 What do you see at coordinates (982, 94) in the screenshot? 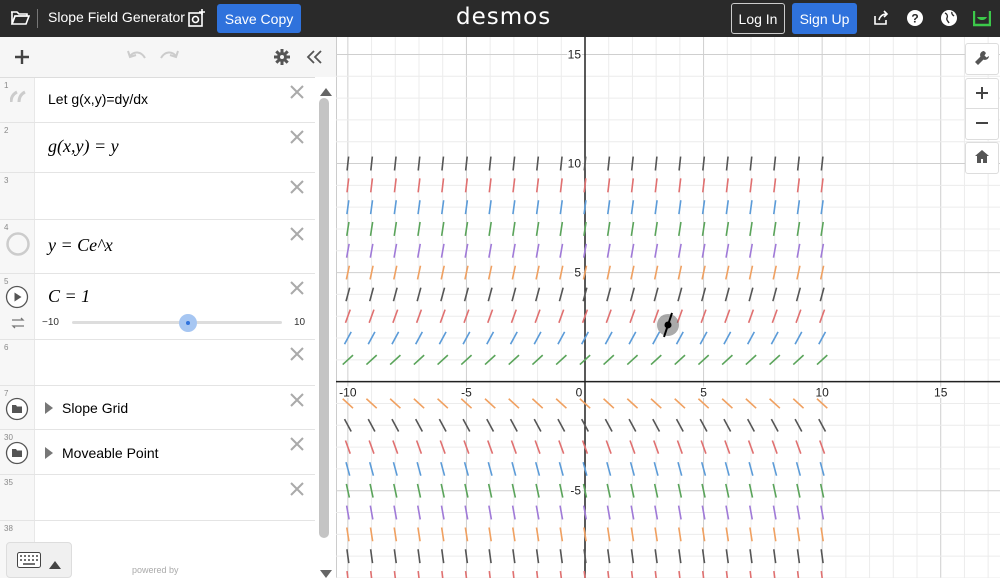
I see `zoom-in-button` at bounding box center [982, 94].